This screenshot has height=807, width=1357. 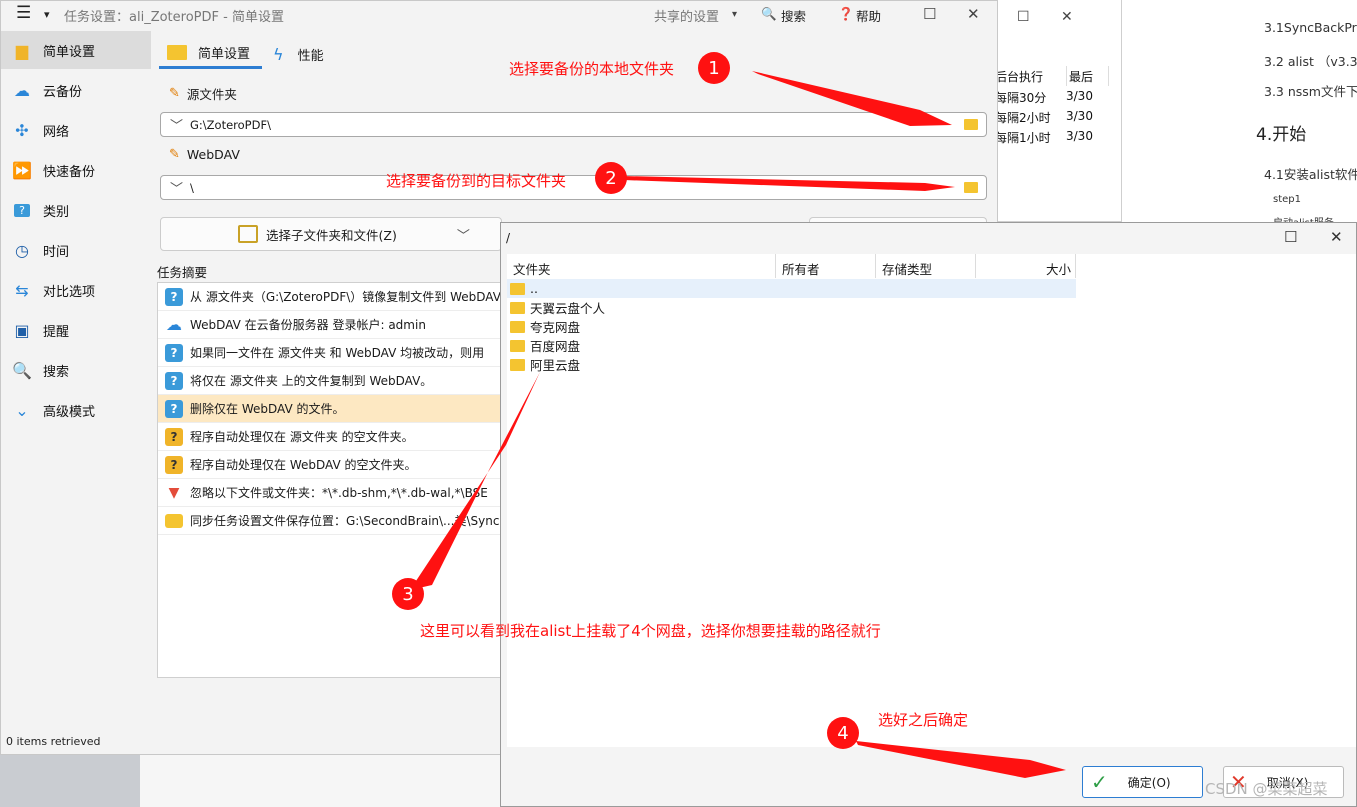 What do you see at coordinates (1266, 789) in the screenshot?
I see `watermark: CSDN @菜菜超菜` at bounding box center [1266, 789].